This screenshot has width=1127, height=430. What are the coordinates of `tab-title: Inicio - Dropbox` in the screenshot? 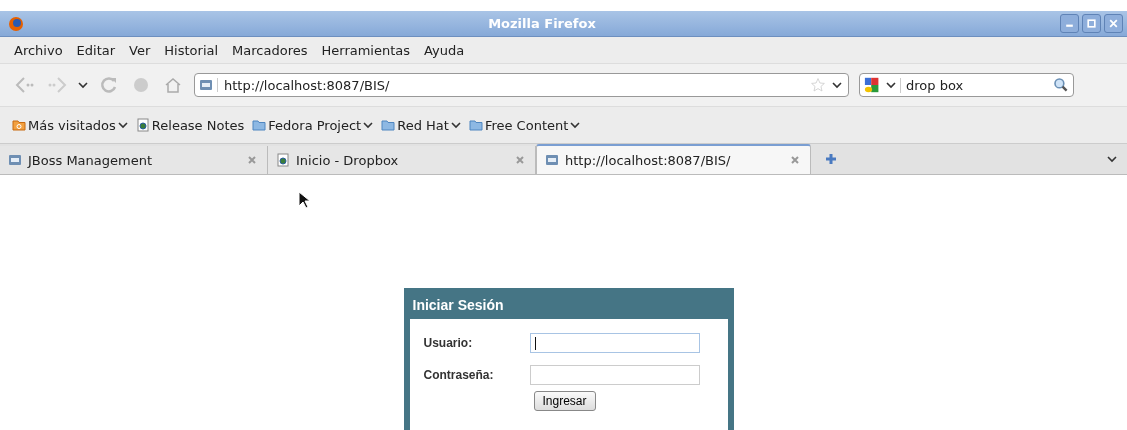 It's located at (348, 160).